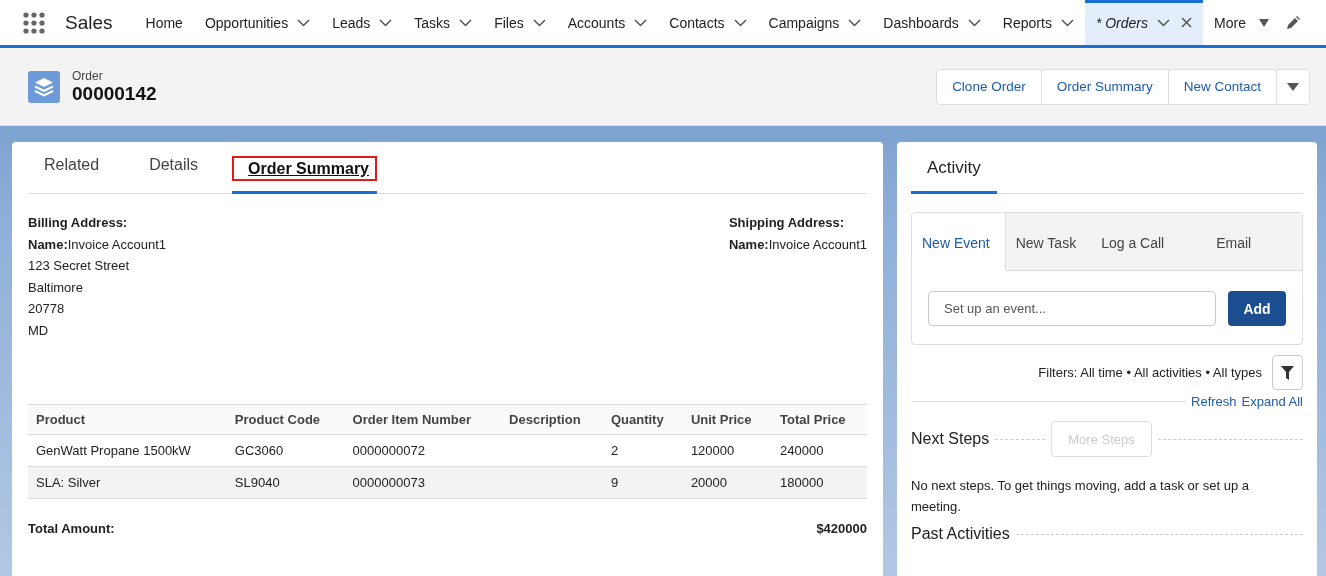  Describe the element at coordinates (1257, 308) in the screenshot. I see `add-button: Add` at that location.